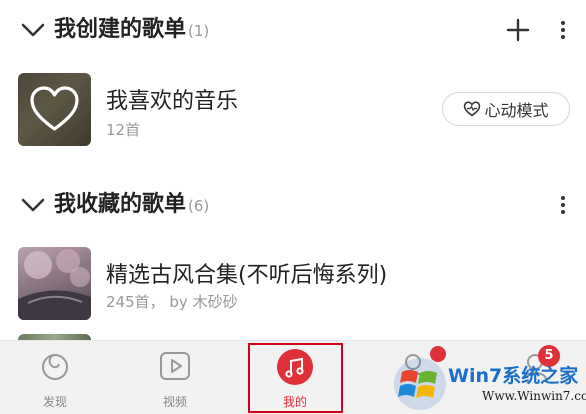 Image resolution: width=586 pixels, height=414 pixels. I want to click on section-title: 我收藏的歌单 (6), so click(131, 205).